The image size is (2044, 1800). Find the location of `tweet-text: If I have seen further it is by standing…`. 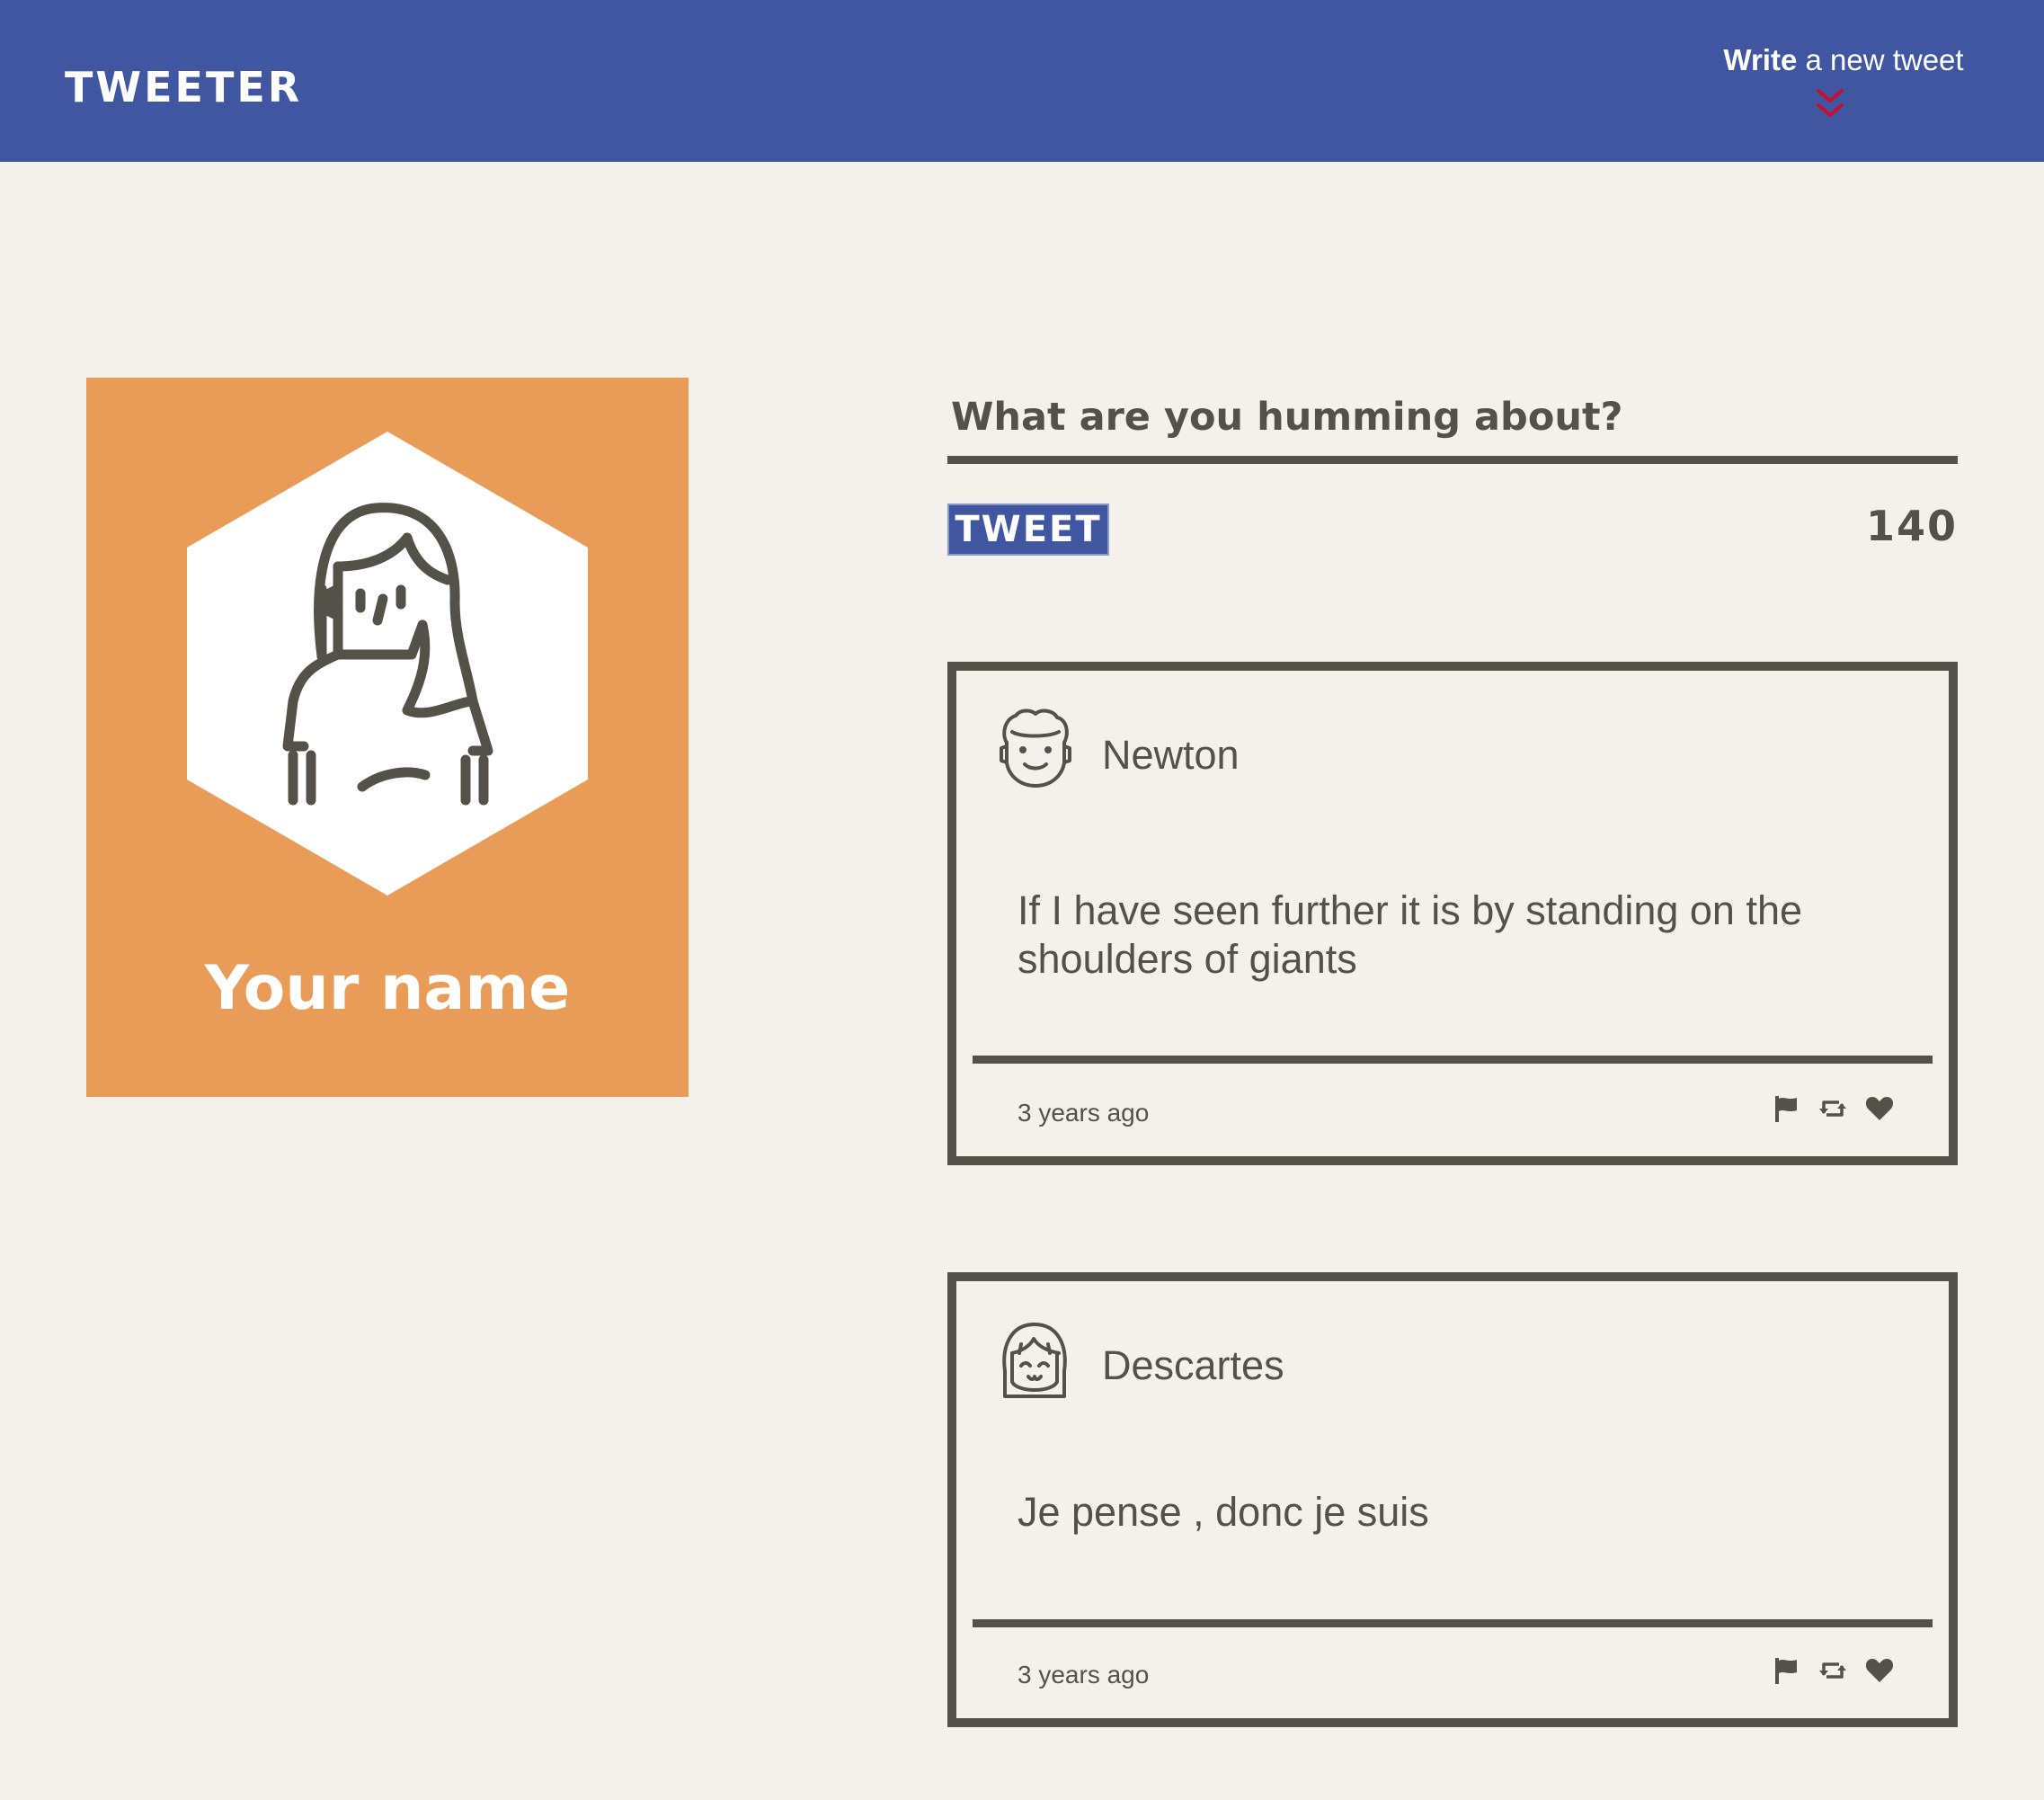

tweet-text: If I have seen further it is by standing… is located at coordinates (1410, 934).